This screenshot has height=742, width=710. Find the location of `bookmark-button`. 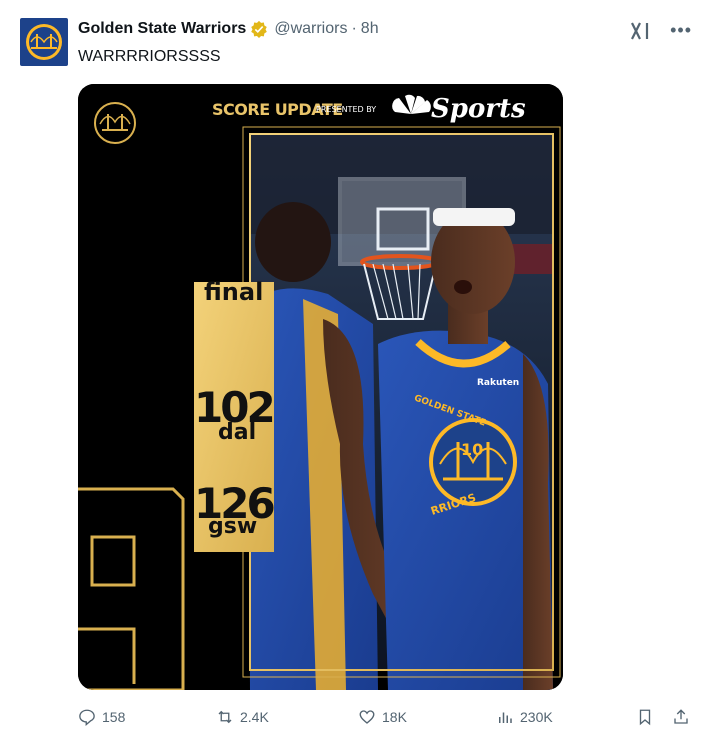

bookmark-button is located at coordinates (645, 717).